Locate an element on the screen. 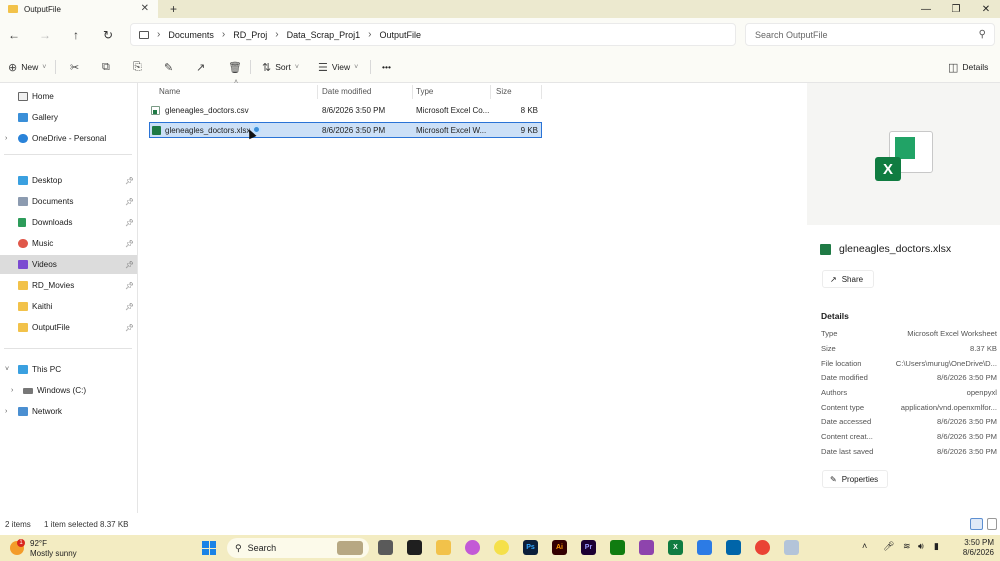 This screenshot has height=561, width=1000. column-header-type: Type is located at coordinates (424, 91).